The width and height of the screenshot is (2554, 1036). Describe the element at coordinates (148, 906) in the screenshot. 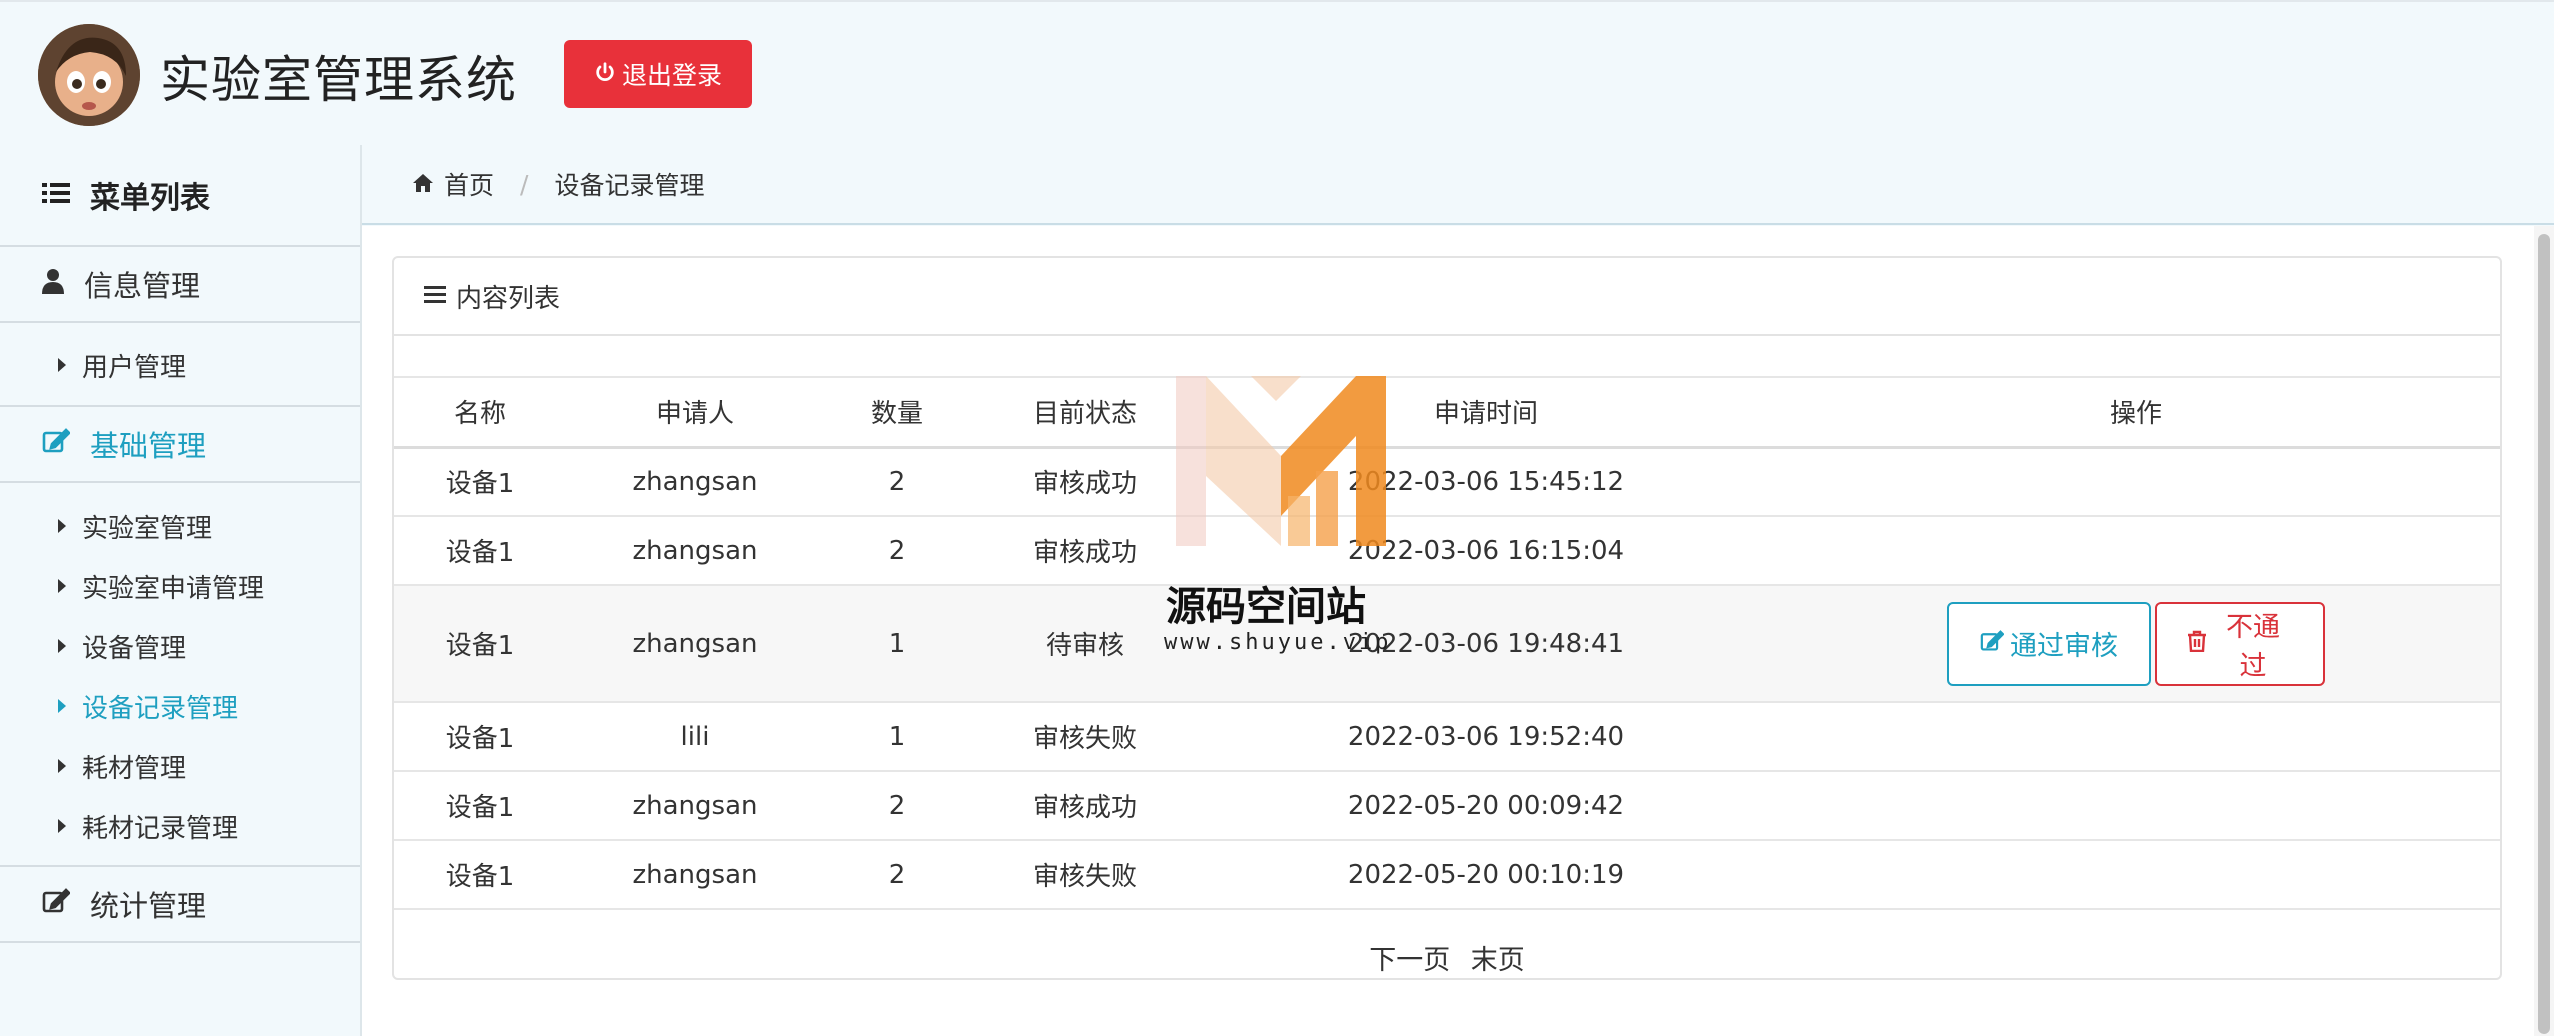

I see `sidebar-group-label: 统计管理` at that location.